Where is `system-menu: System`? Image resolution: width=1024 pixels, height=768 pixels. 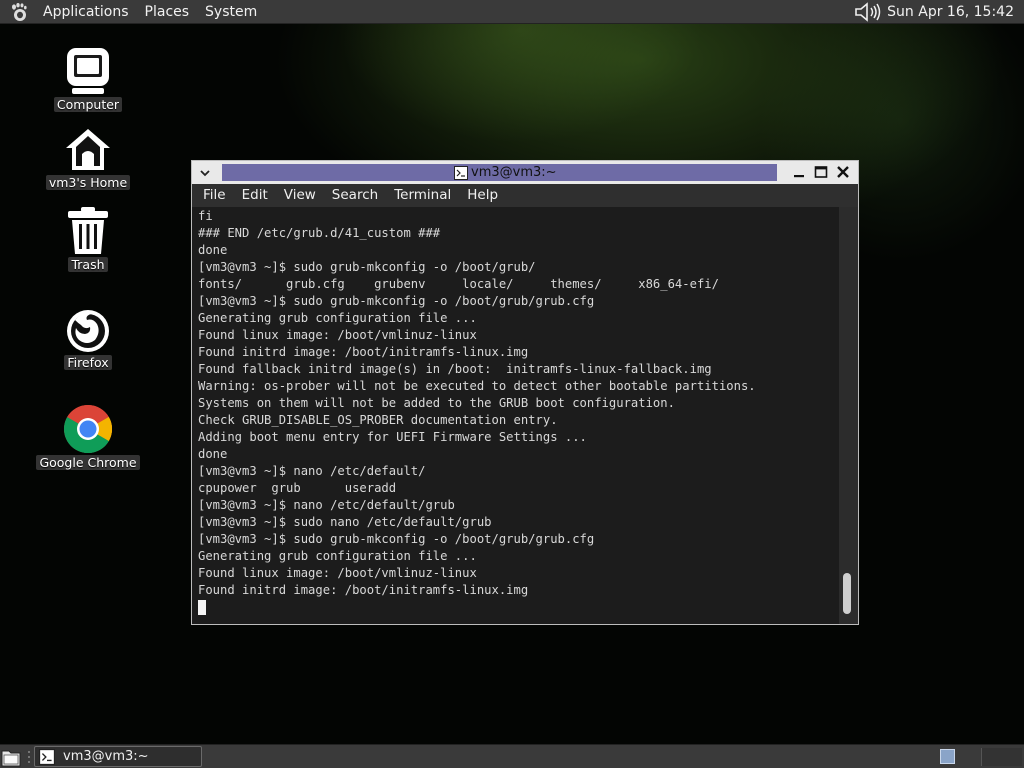
system-menu: System is located at coordinates (231, 12).